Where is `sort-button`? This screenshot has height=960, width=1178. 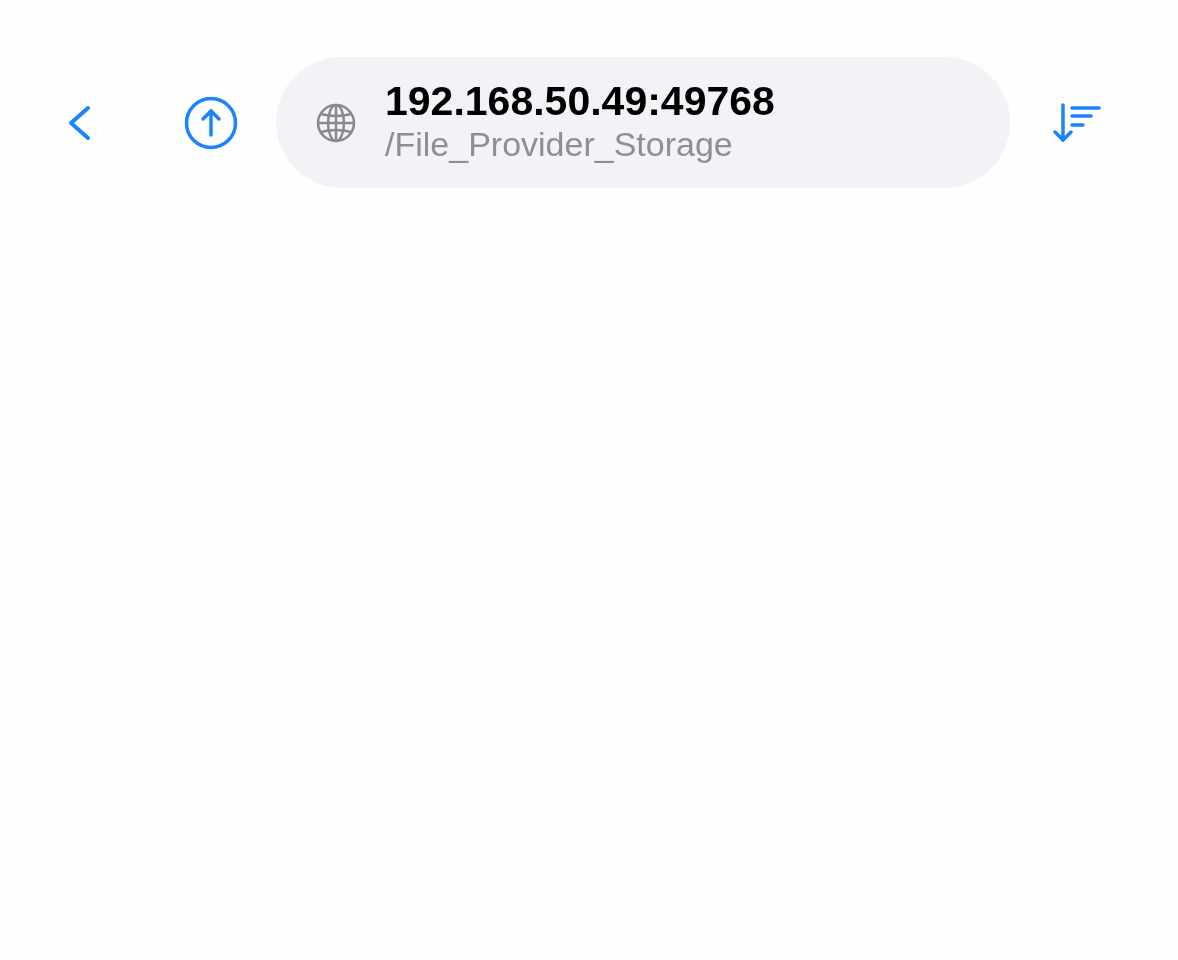 sort-button is located at coordinates (1077, 122).